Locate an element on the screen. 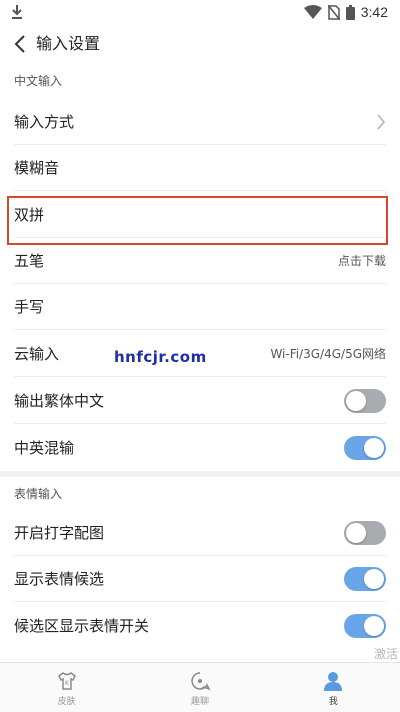  tab-label: 皮肤 is located at coordinates (66, 702).